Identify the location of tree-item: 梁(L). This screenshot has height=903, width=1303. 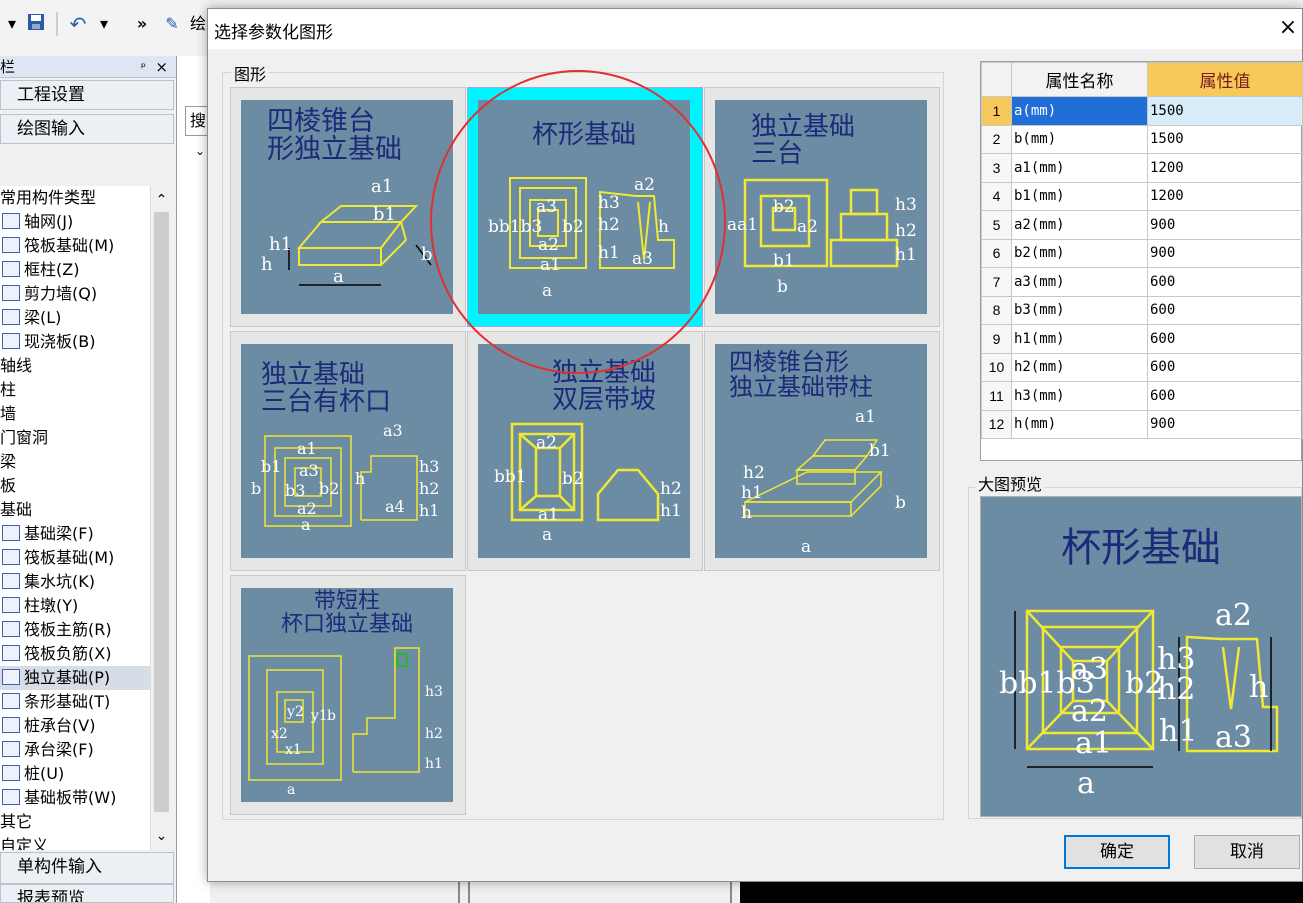
(75, 318).